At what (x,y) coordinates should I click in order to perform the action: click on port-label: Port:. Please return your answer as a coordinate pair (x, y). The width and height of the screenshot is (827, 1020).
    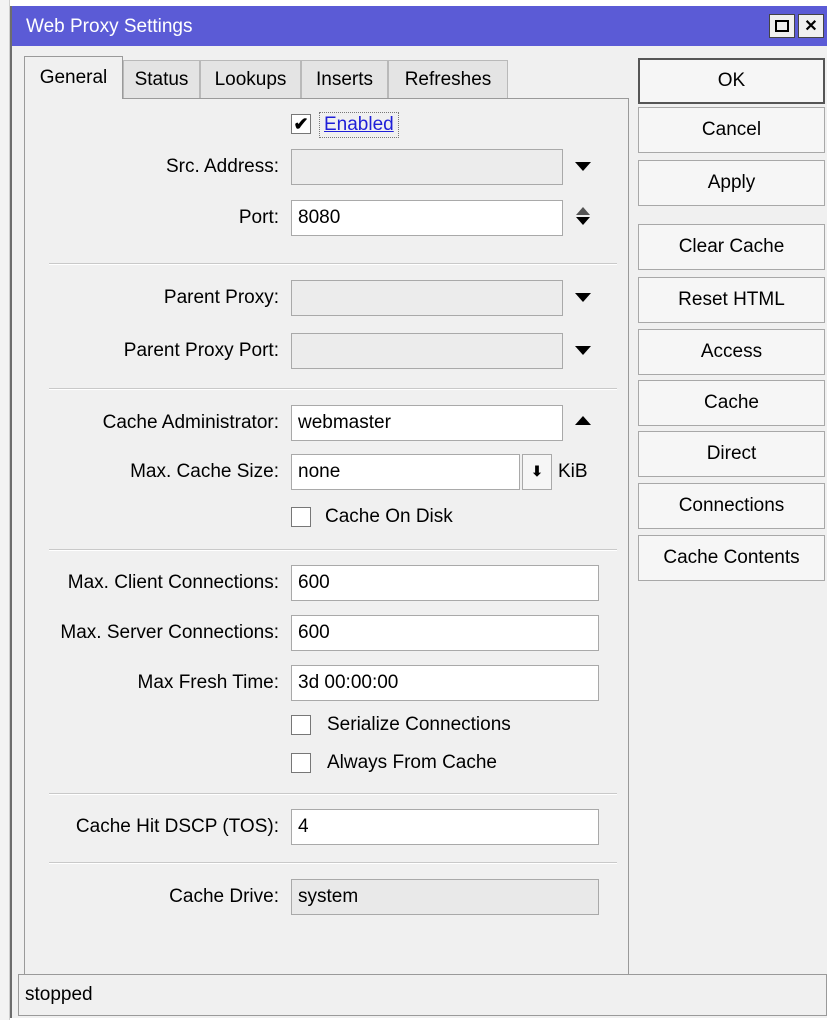
    Looking at the image, I should click on (258, 217).